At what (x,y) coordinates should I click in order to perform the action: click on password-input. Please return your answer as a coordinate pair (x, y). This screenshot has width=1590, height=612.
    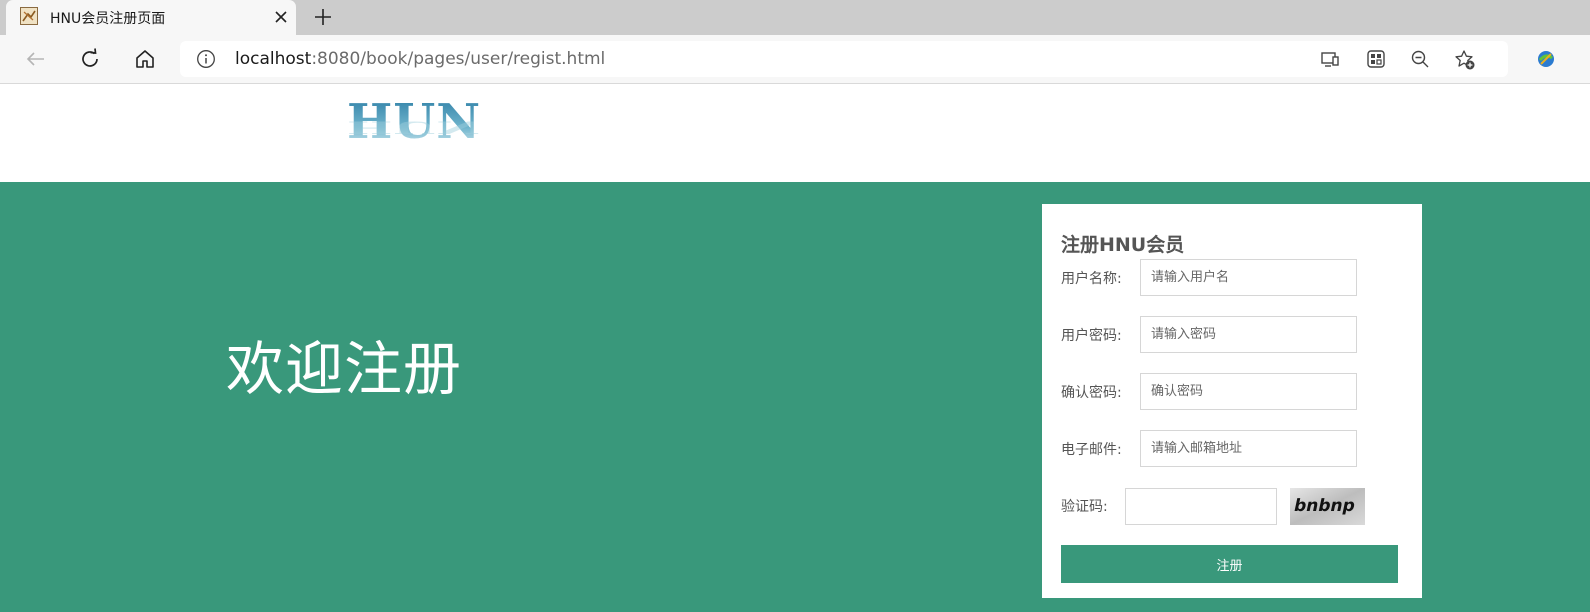
    Looking at the image, I should click on (1248, 334).